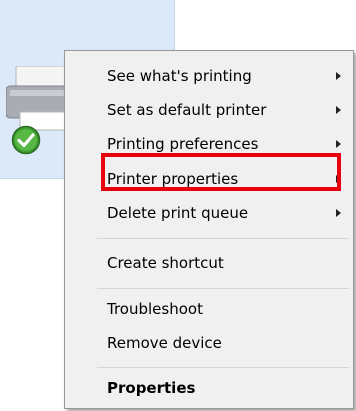  I want to click on menu-item-label: Create shortcut, so click(165, 263).